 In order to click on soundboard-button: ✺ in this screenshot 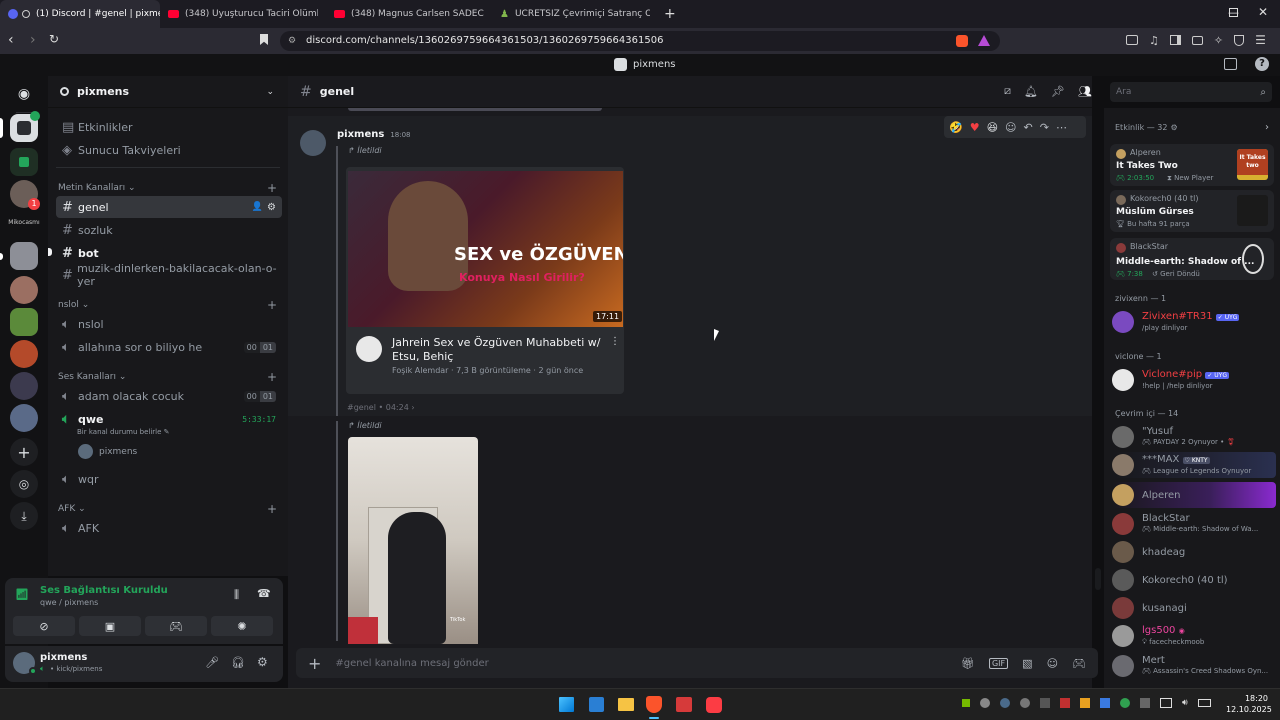, I will do `click(242, 626)`.